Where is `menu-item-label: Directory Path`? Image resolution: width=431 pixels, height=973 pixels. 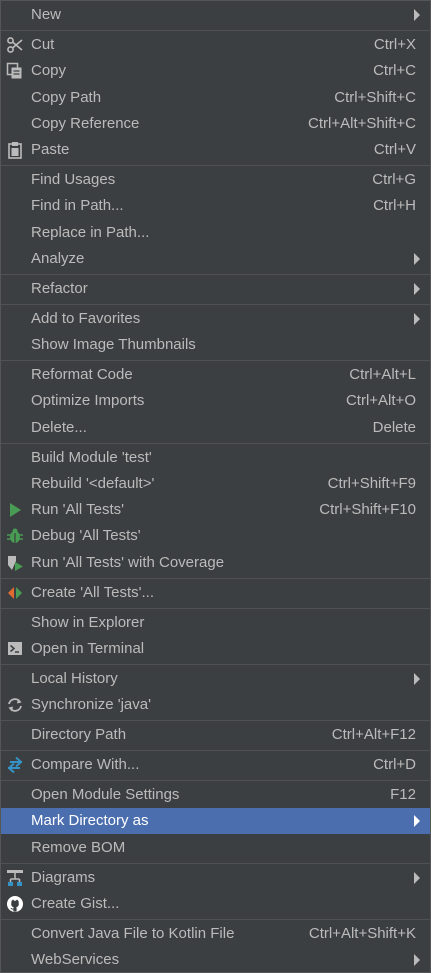 menu-item-label: Directory Path is located at coordinates (79, 734).